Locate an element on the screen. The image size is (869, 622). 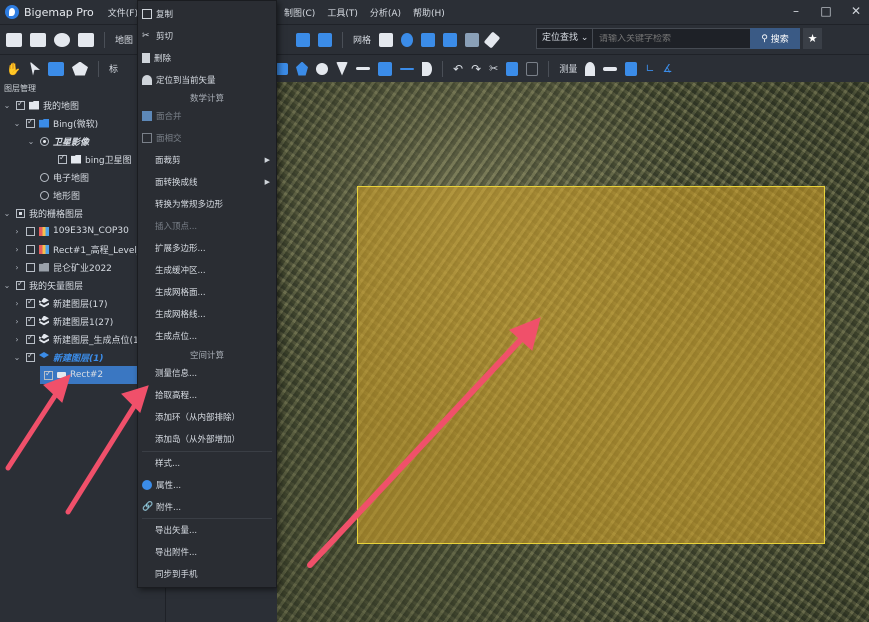
menu-locate-vector: 定位到当前矢量 is located at coordinates (207, 80).